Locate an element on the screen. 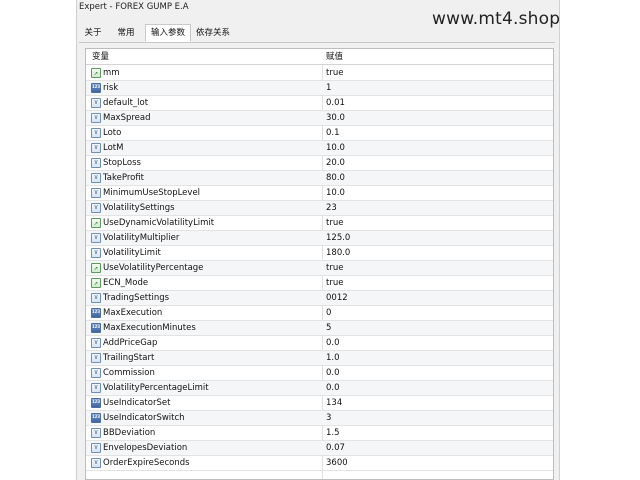 This screenshot has height=480, width=640. table-row: V TrailingStart 1.0 is located at coordinates (319, 358).